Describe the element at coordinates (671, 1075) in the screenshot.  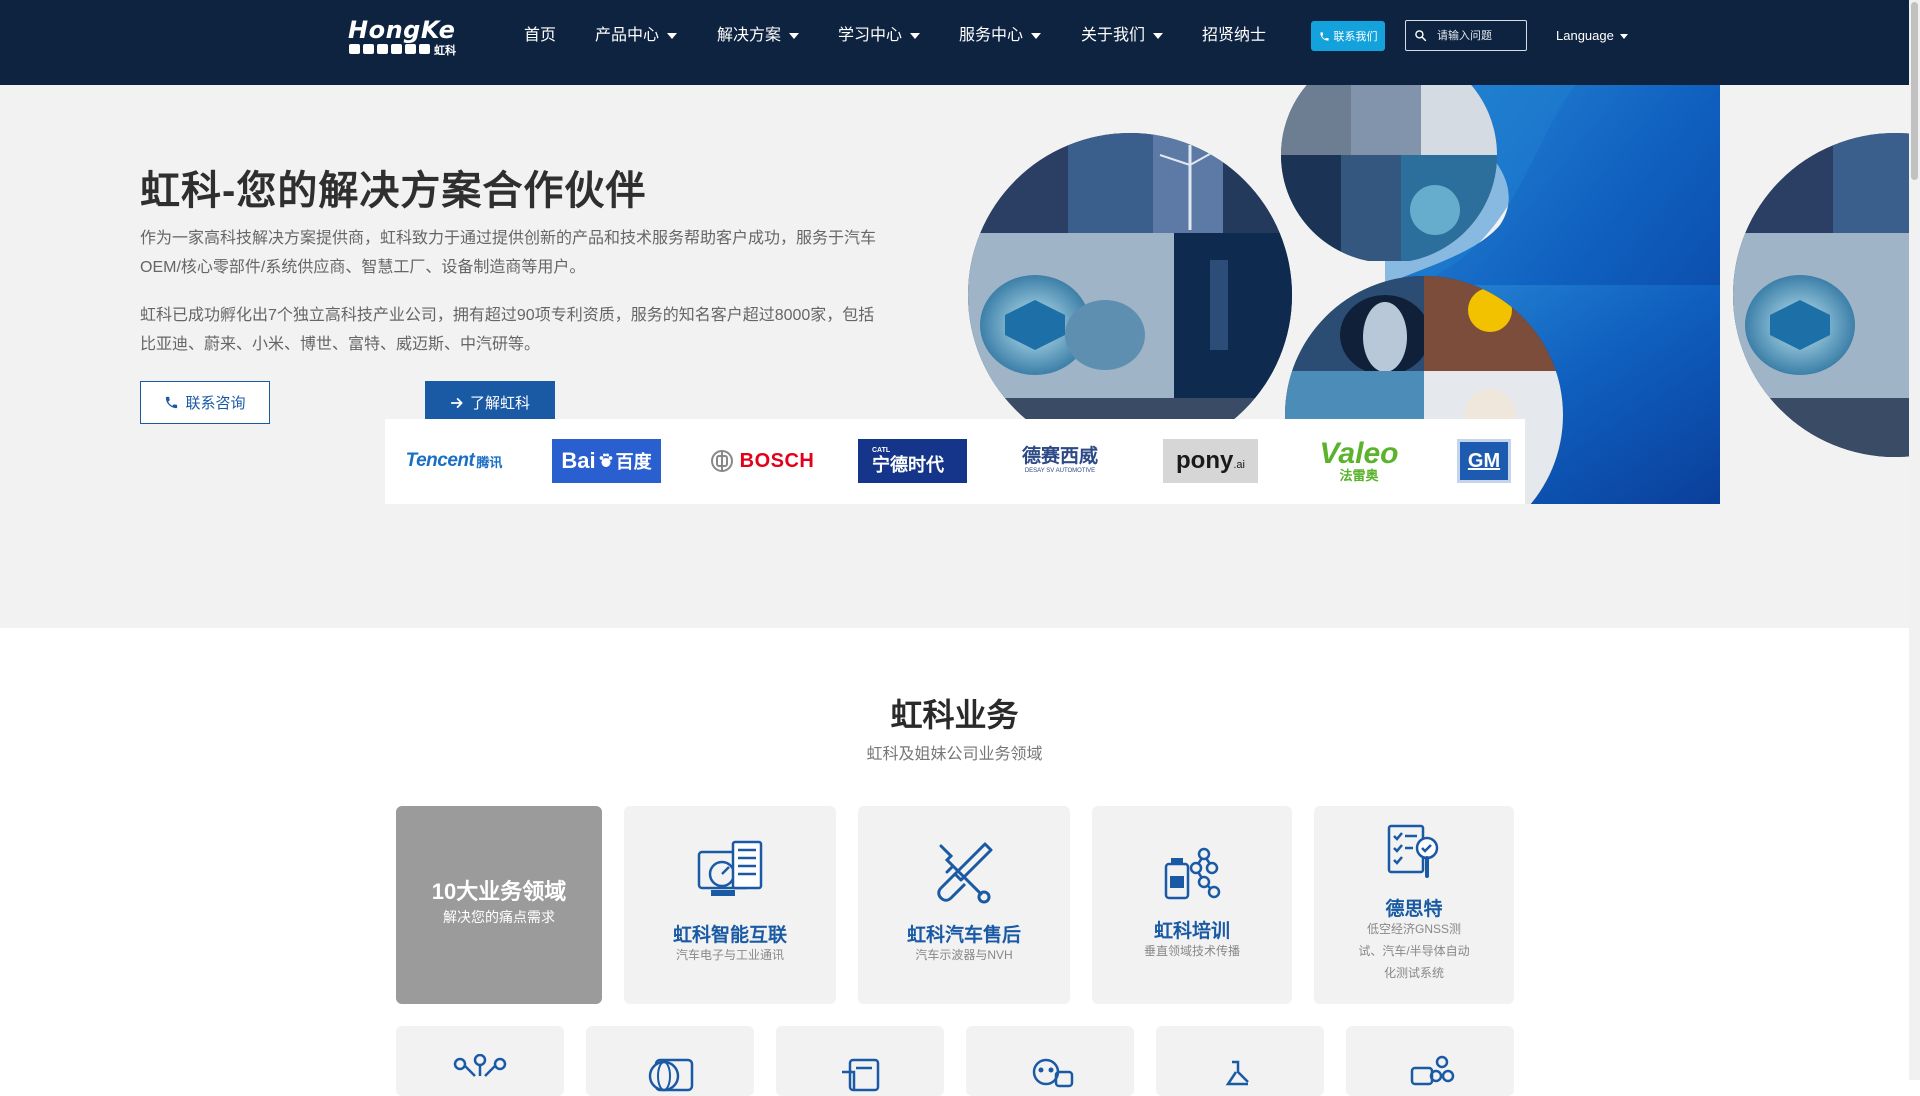
I see `globe-icon` at that location.